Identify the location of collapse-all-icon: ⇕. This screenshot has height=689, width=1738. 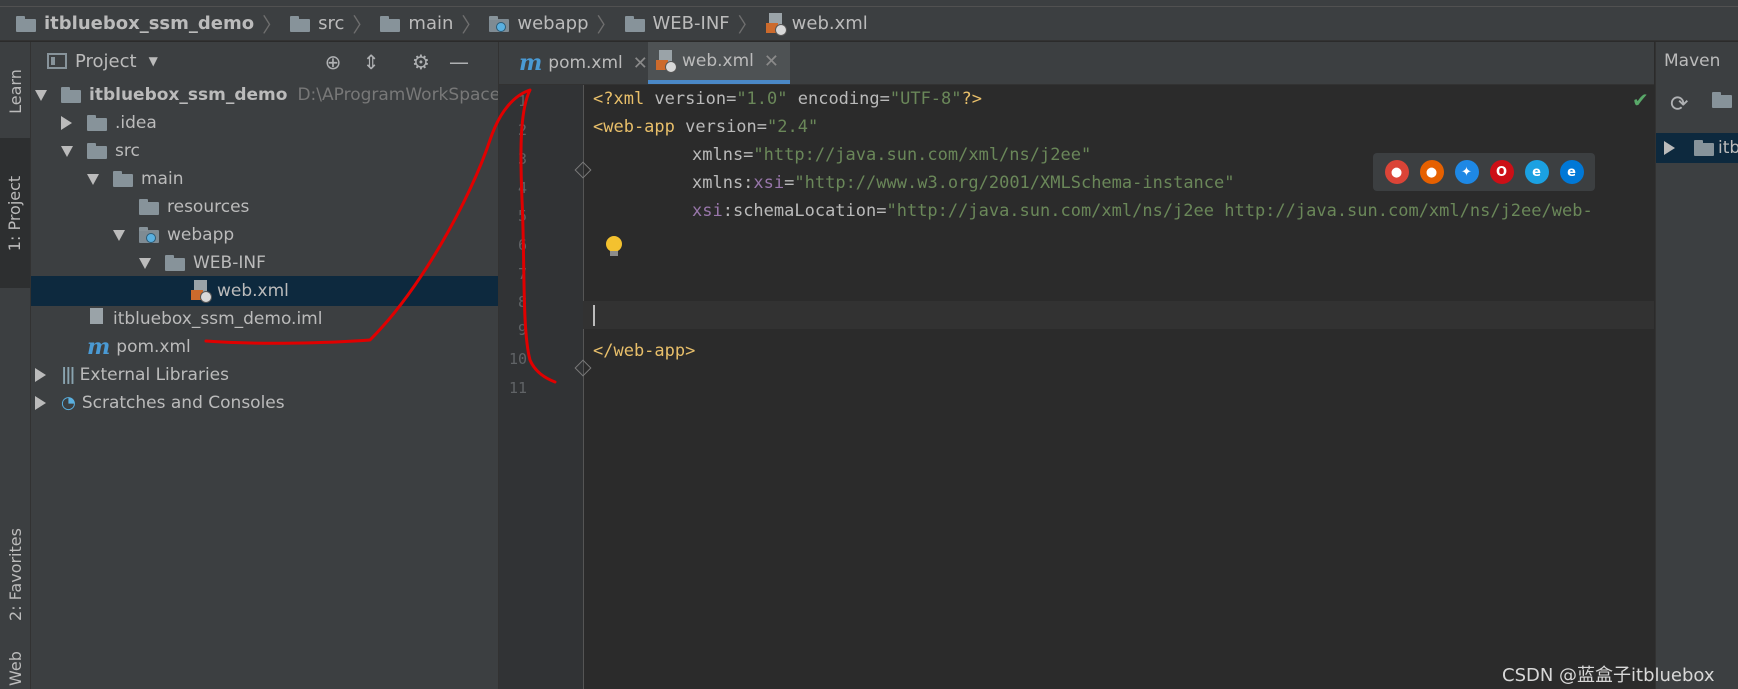
(371, 62).